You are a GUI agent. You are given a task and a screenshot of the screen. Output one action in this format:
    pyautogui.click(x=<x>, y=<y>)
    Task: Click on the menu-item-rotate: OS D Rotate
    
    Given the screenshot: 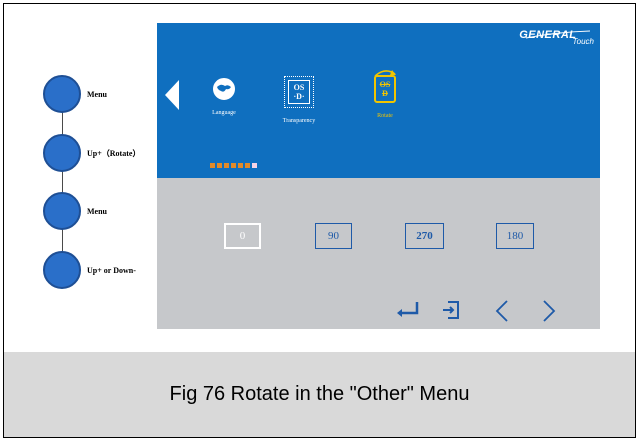 What is the action you would take?
    pyautogui.click(x=385, y=93)
    